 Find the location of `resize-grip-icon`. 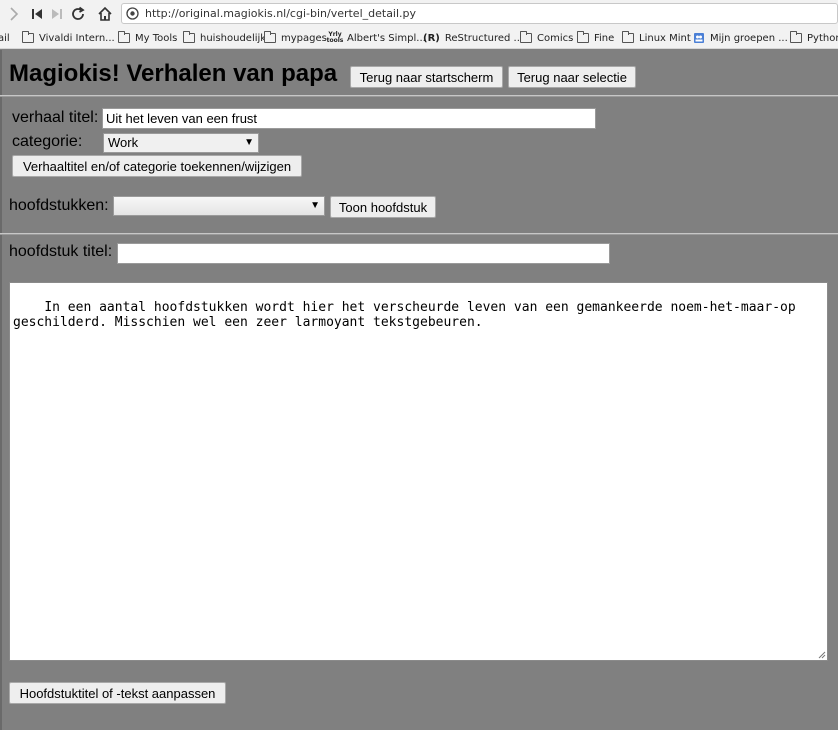

resize-grip-icon is located at coordinates (822, 655).